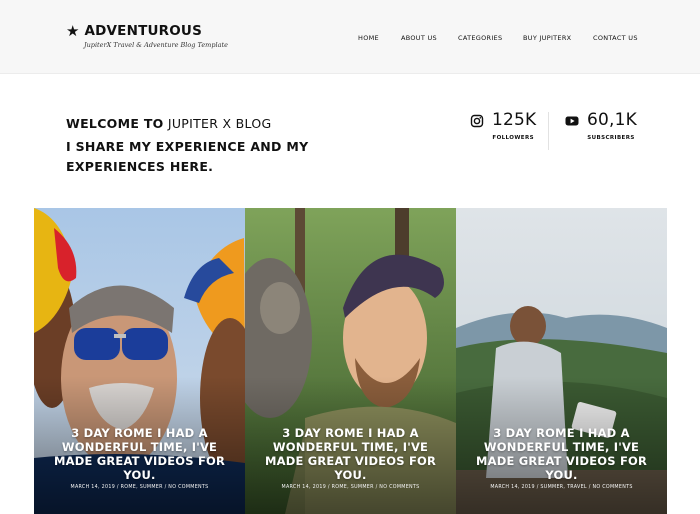  Describe the element at coordinates (514, 120) in the screenshot. I see `followers-count: 125K` at that location.